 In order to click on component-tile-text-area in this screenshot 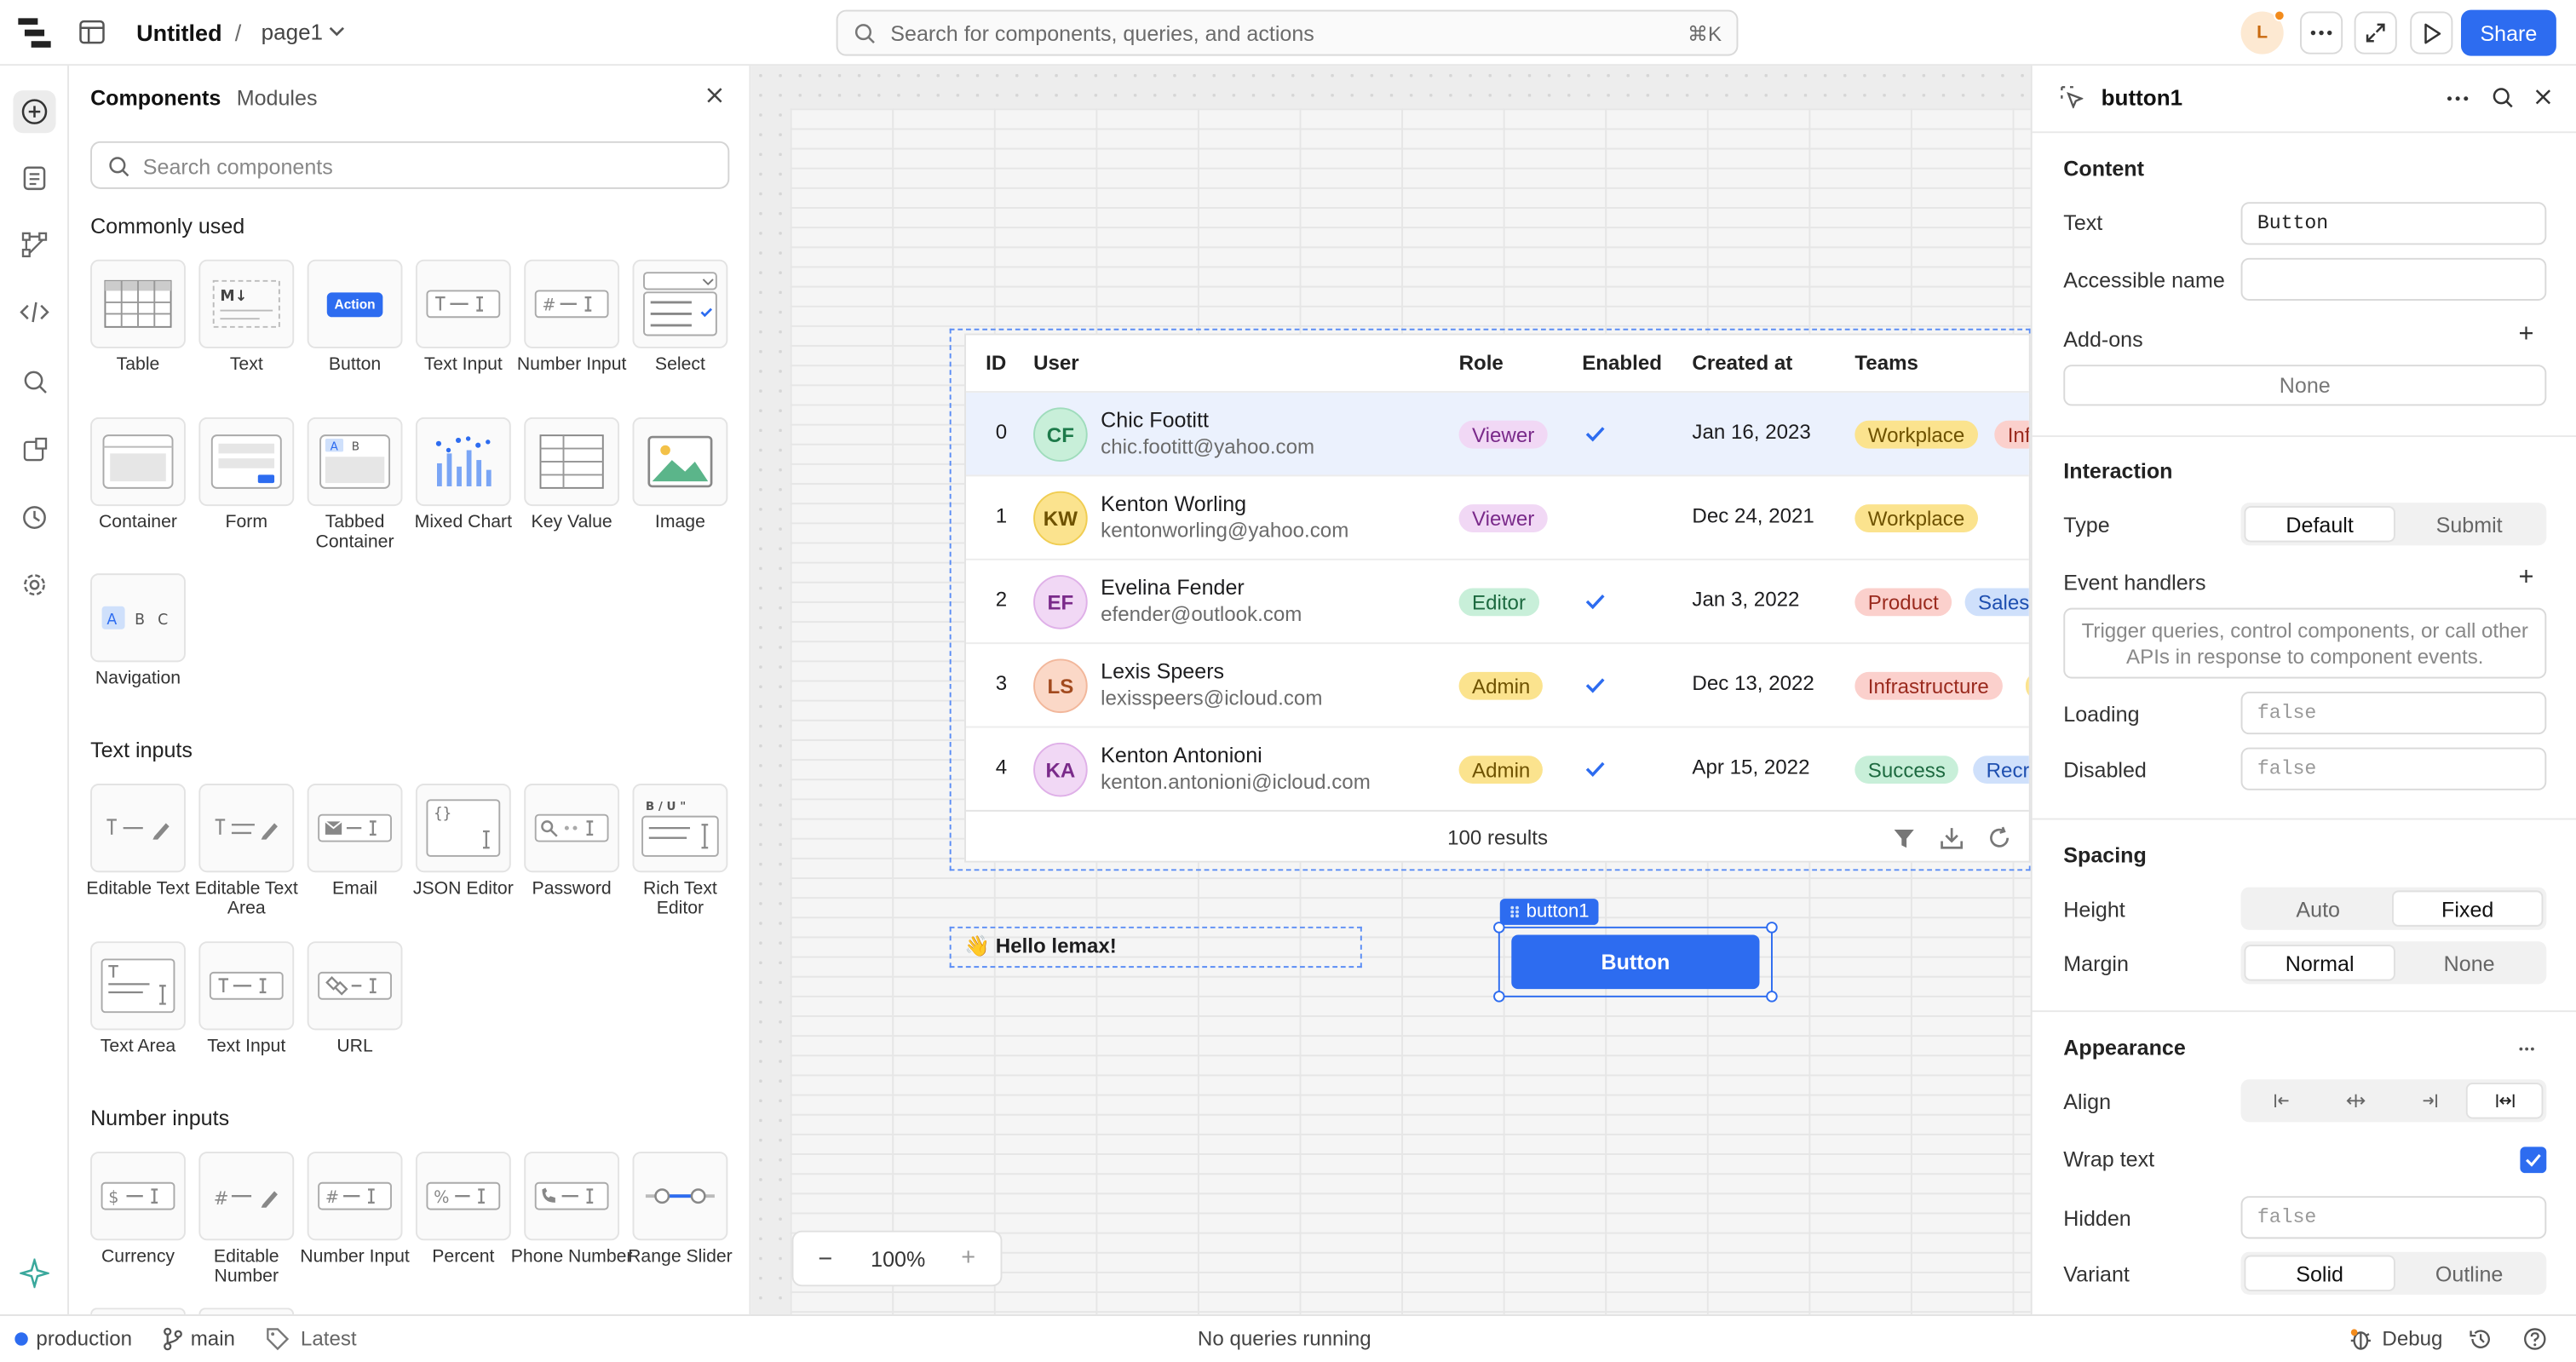, I will do `click(138, 986)`.